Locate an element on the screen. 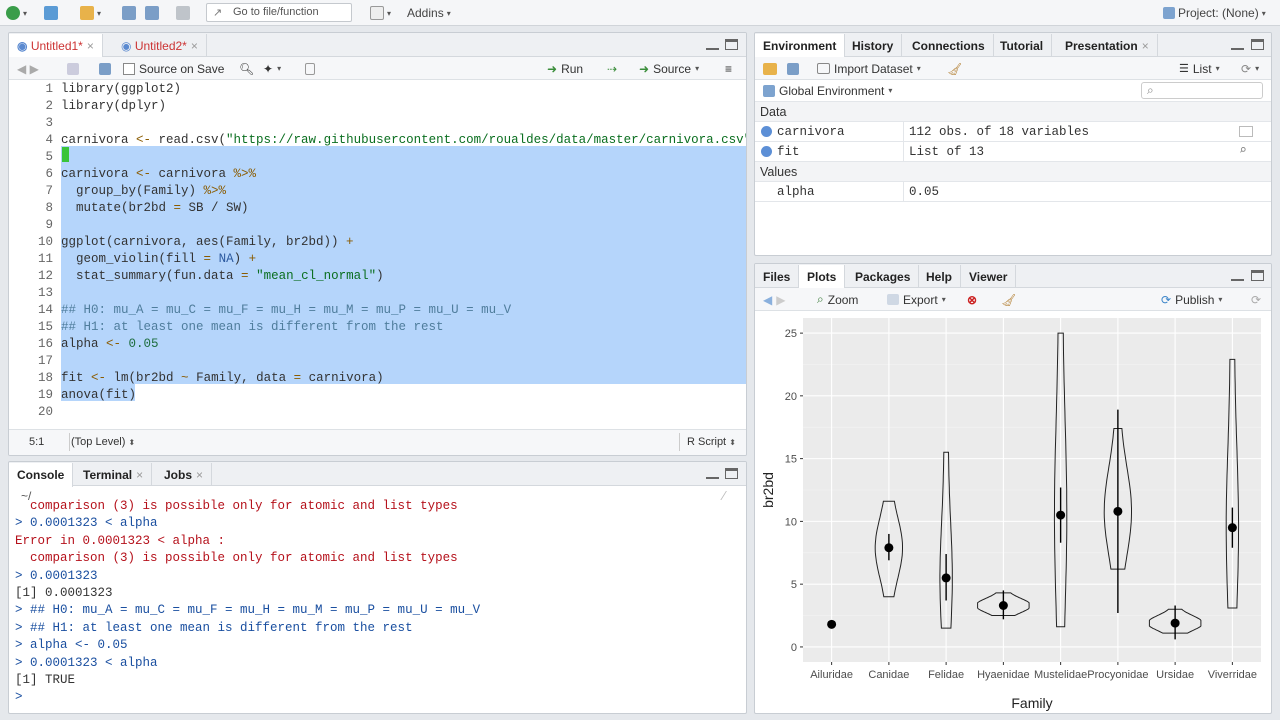 The width and height of the screenshot is (1280, 720). code-line: geom_violin(fill = NA) + is located at coordinates (403, 259).